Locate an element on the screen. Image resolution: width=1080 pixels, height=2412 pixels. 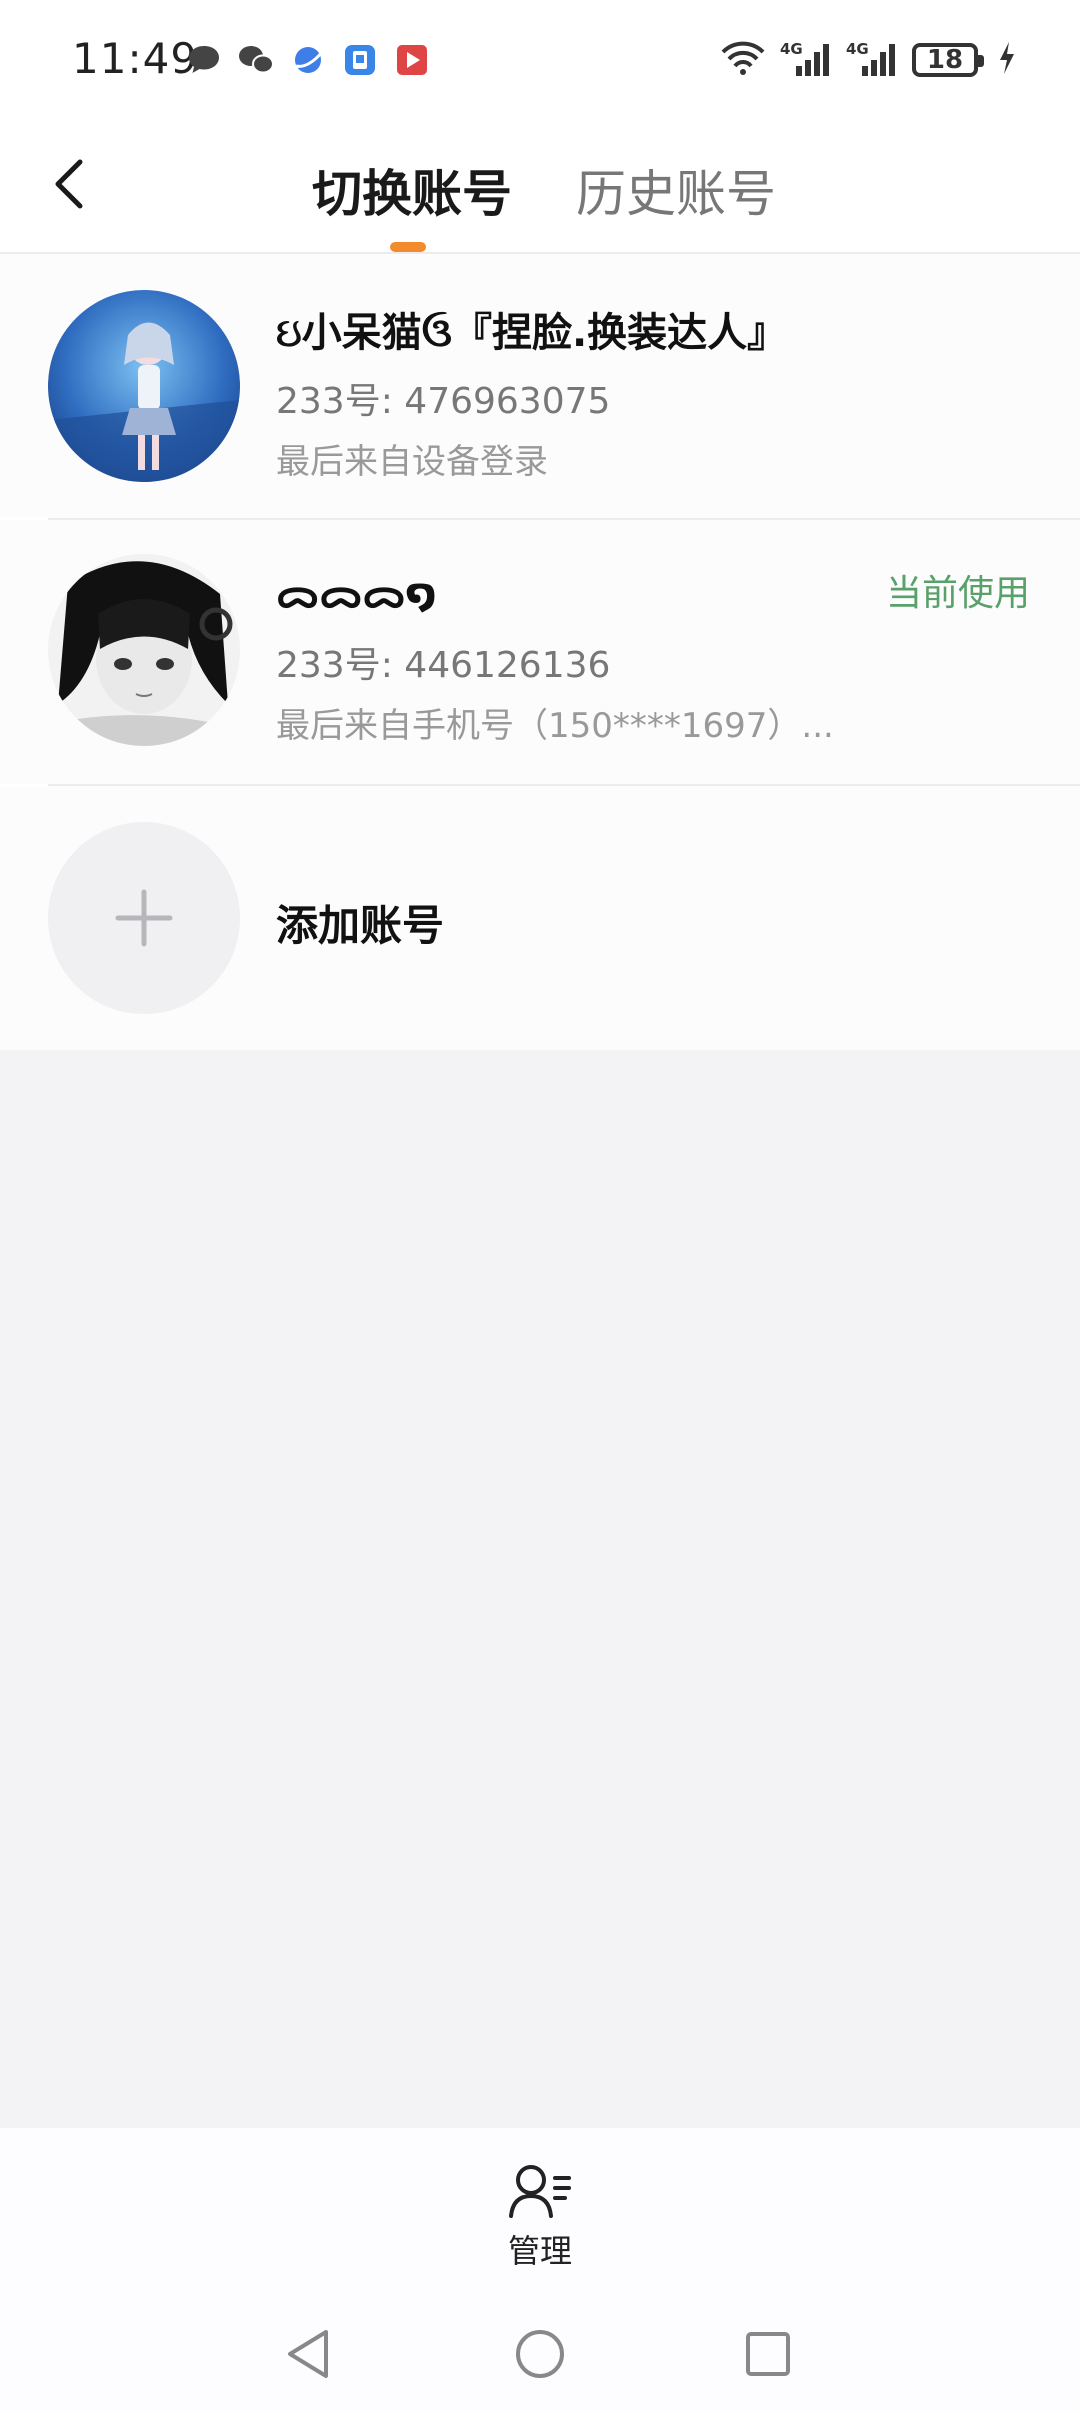
battery-level: 18 is located at coordinates (945, 60).